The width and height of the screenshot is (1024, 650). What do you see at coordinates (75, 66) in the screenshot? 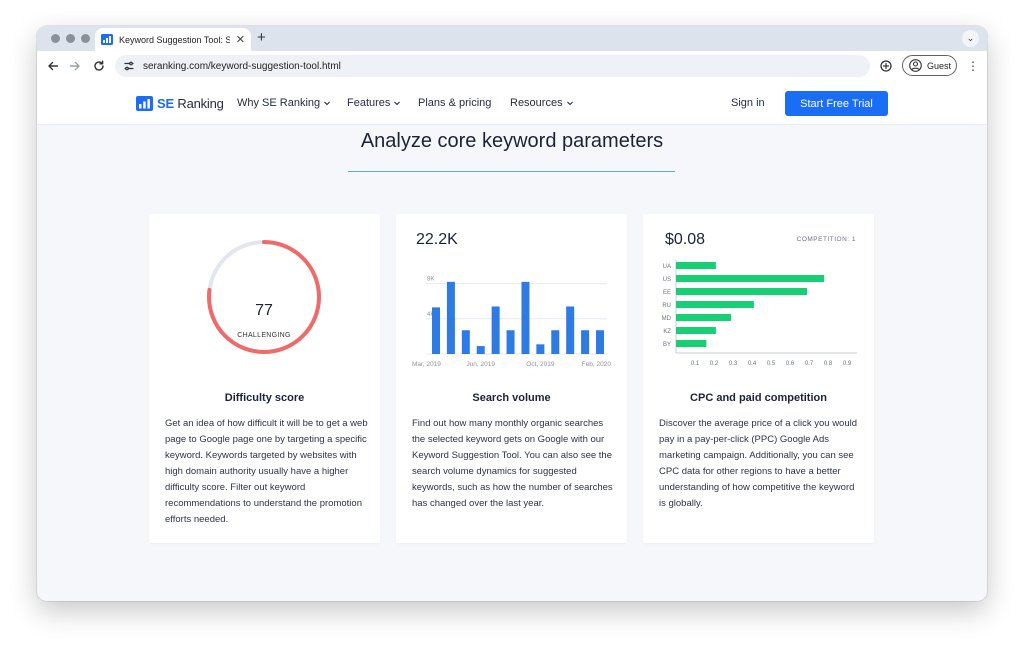
I see `forward-arrow-icon` at bounding box center [75, 66].